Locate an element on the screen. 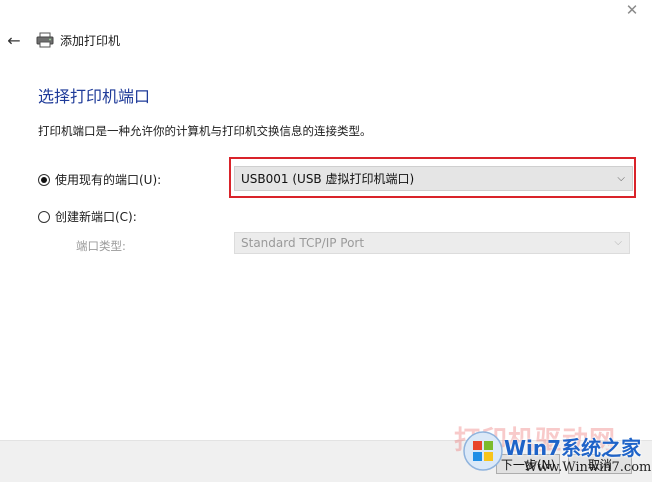 This screenshot has height=482, width=652. port-type-label: 端口类型: is located at coordinates (101, 246).